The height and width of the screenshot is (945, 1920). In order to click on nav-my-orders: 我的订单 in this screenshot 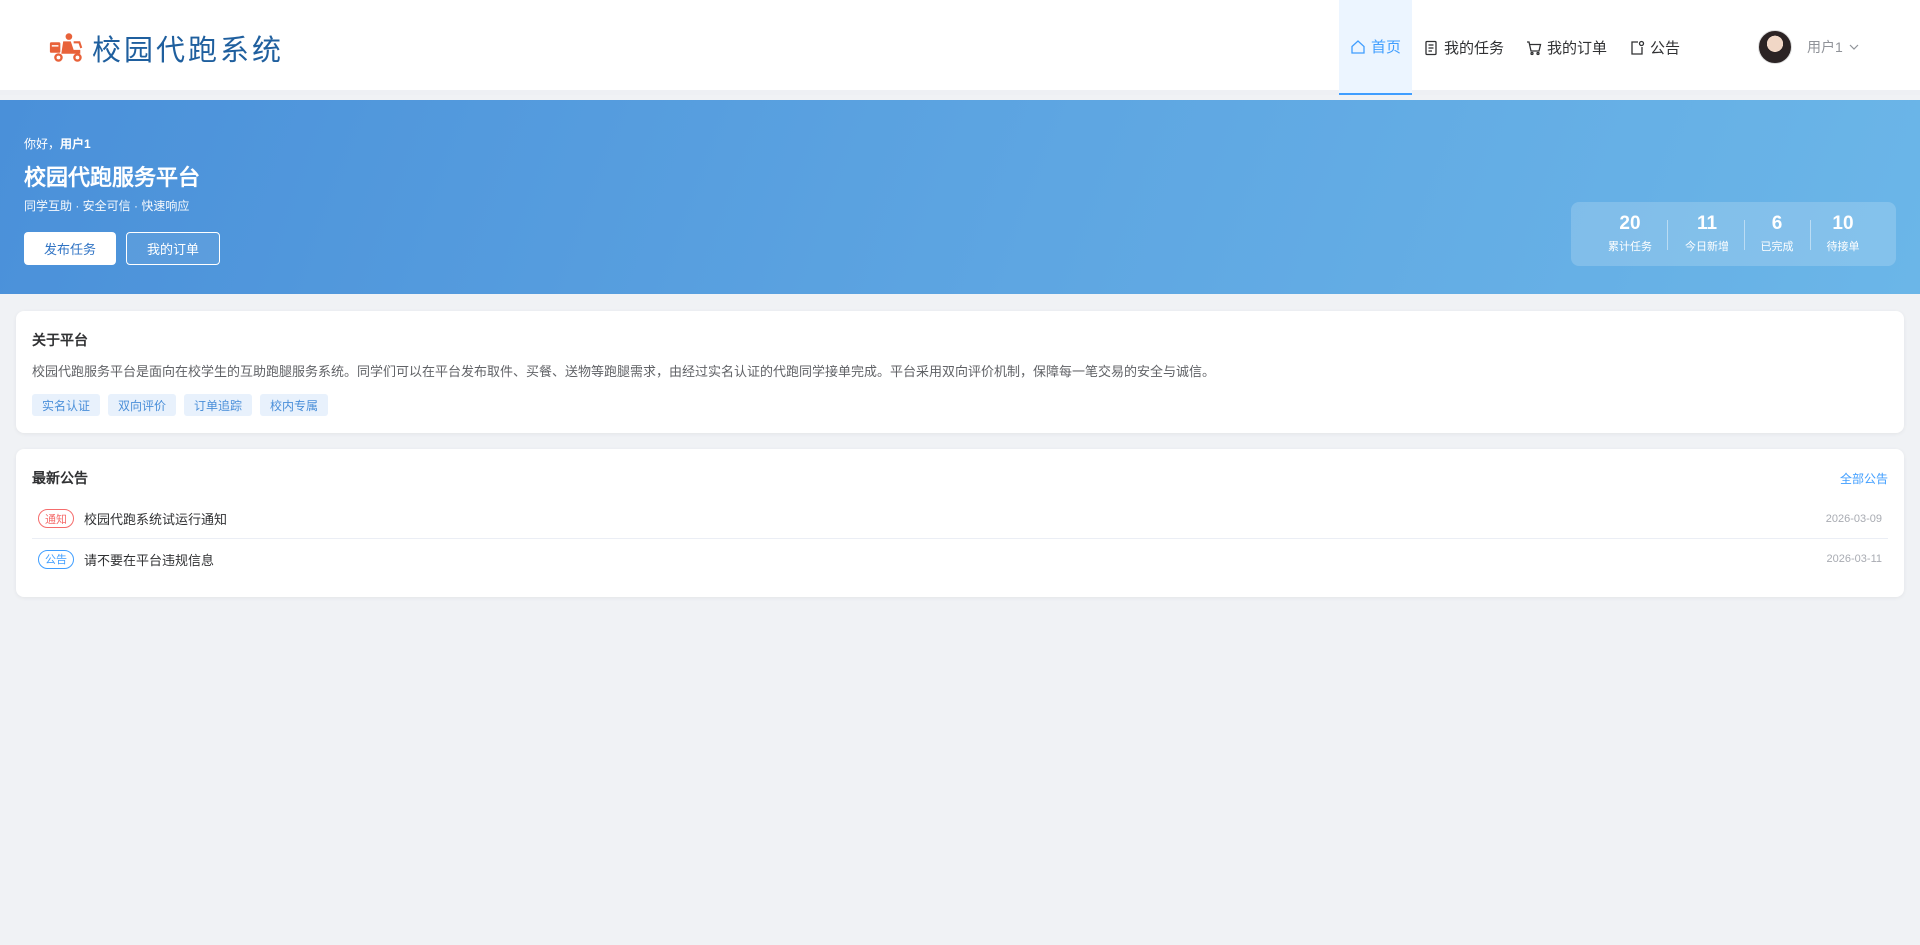, I will do `click(1566, 47)`.